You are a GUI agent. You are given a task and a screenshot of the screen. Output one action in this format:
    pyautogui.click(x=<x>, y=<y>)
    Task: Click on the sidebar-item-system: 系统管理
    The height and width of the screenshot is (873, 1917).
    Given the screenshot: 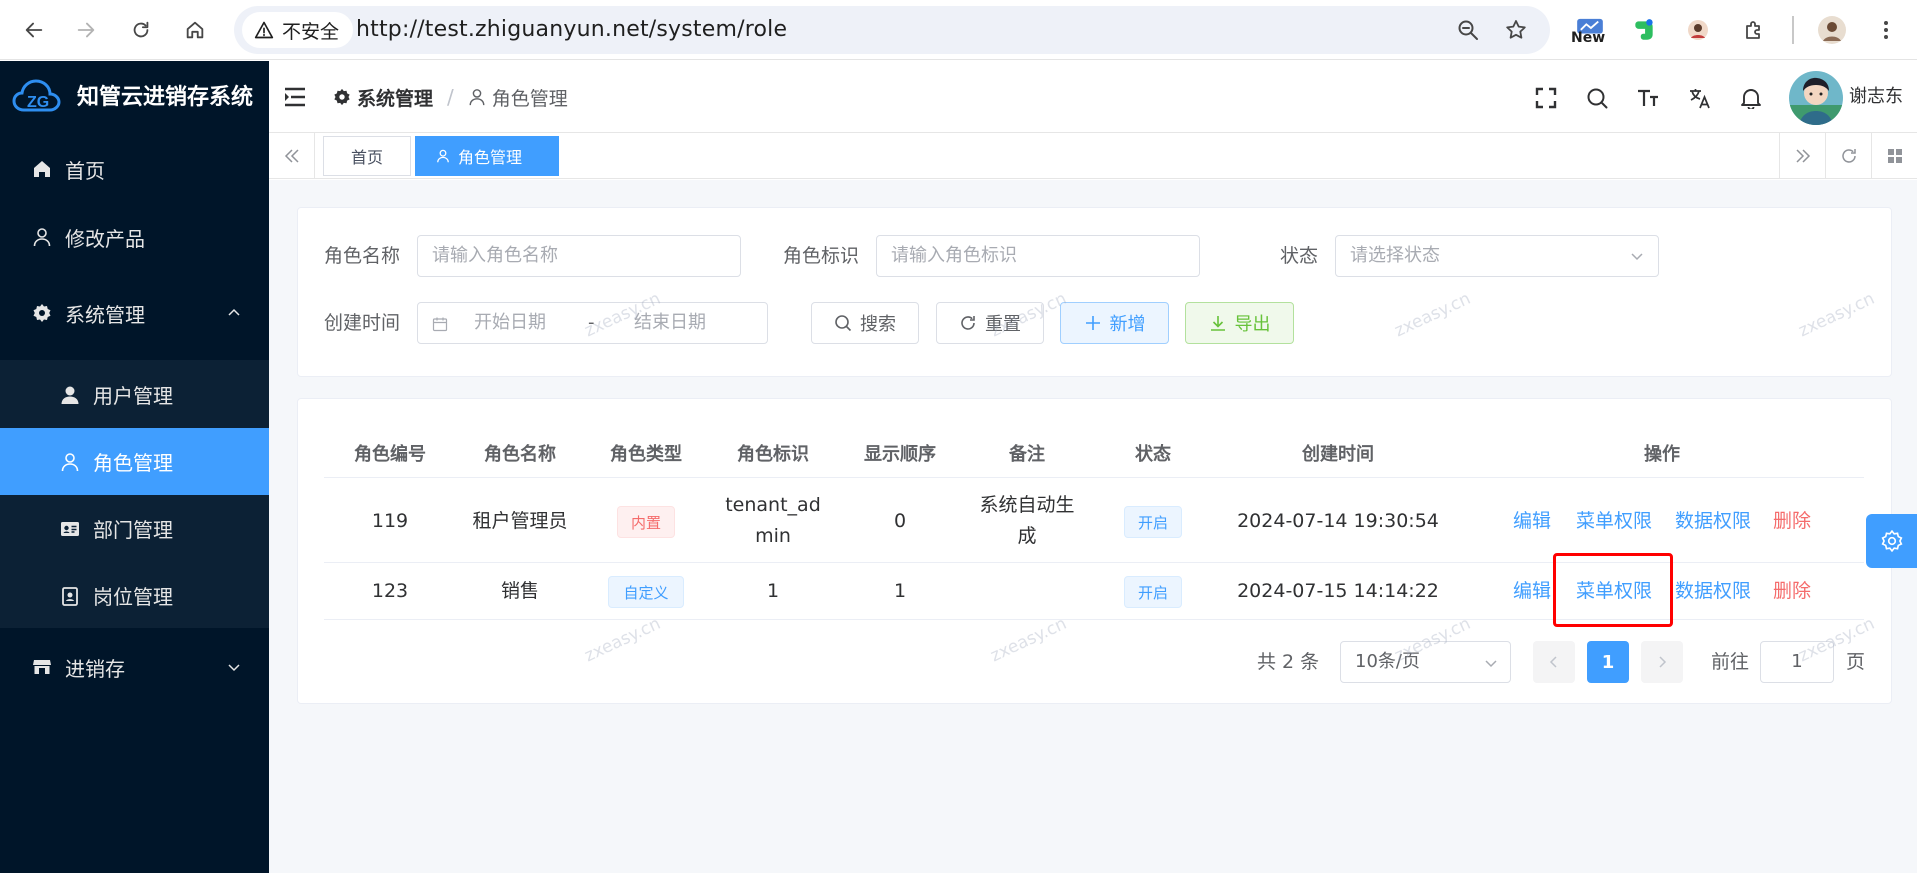 What is the action you would take?
    pyautogui.click(x=134, y=313)
    